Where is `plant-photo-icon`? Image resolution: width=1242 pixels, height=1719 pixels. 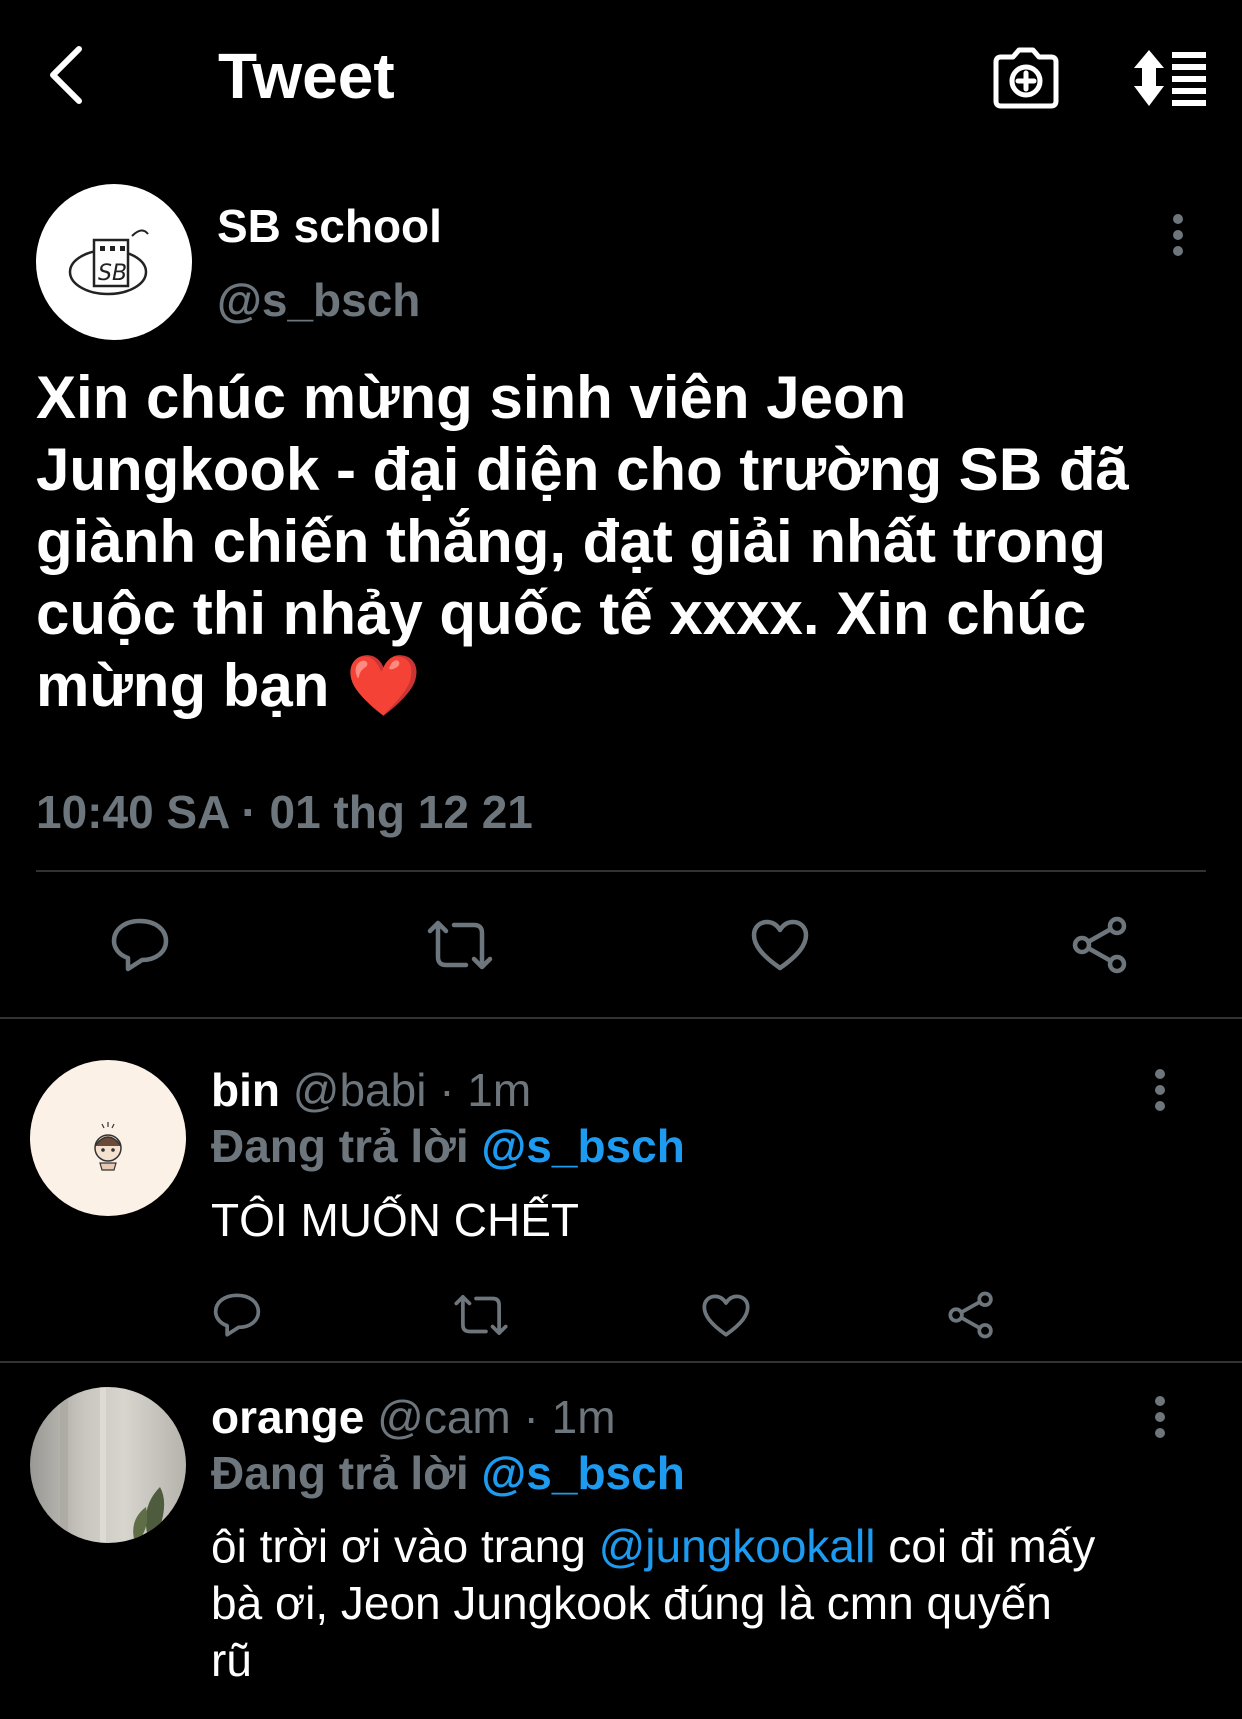 plant-photo-icon is located at coordinates (112, 1465).